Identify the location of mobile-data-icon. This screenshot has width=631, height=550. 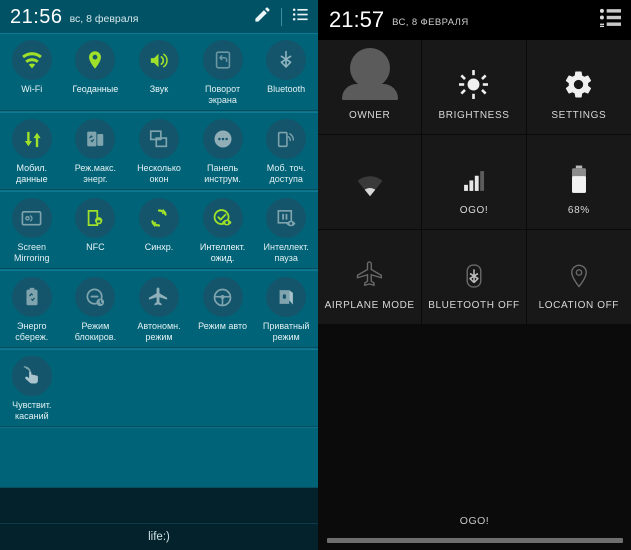
(31, 139).